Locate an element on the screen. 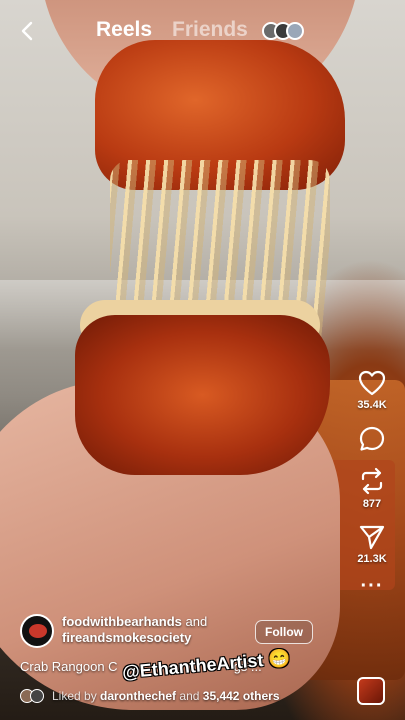 The width and height of the screenshot is (405, 720). like-count: 35.4K is located at coordinates (372, 405).